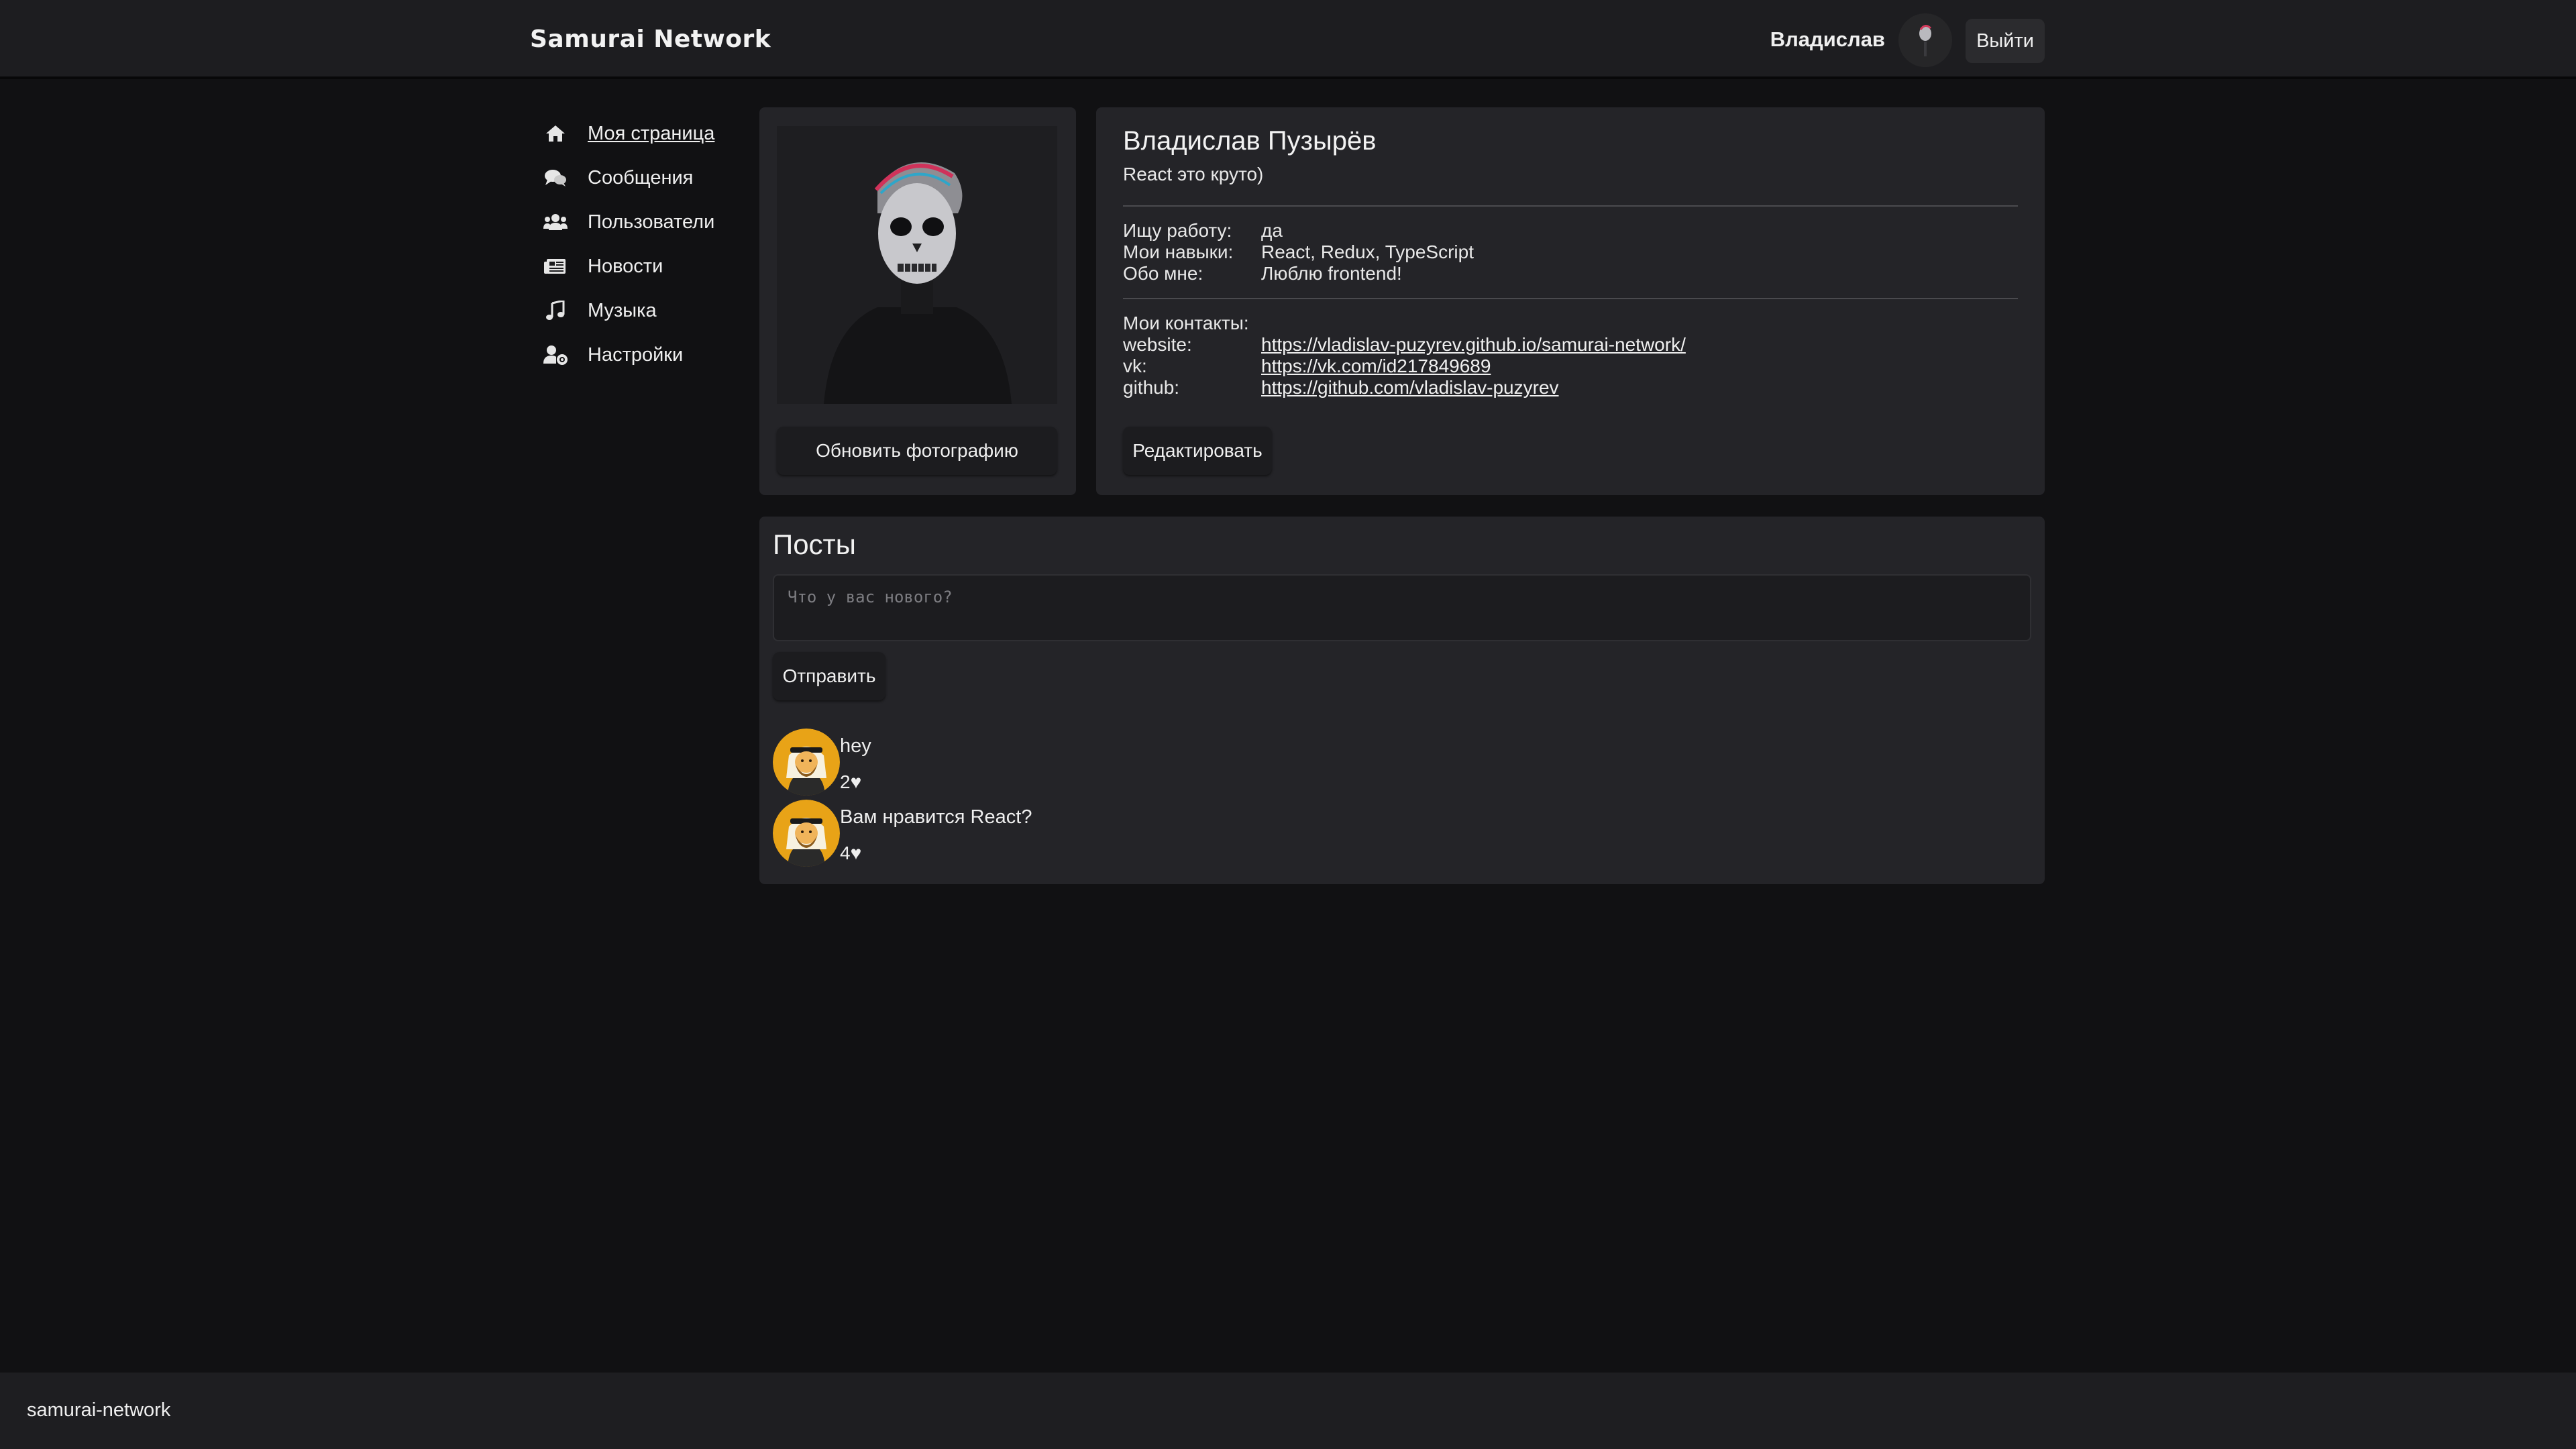 Image resolution: width=2576 pixels, height=1449 pixels. I want to click on users-icon, so click(555, 222).